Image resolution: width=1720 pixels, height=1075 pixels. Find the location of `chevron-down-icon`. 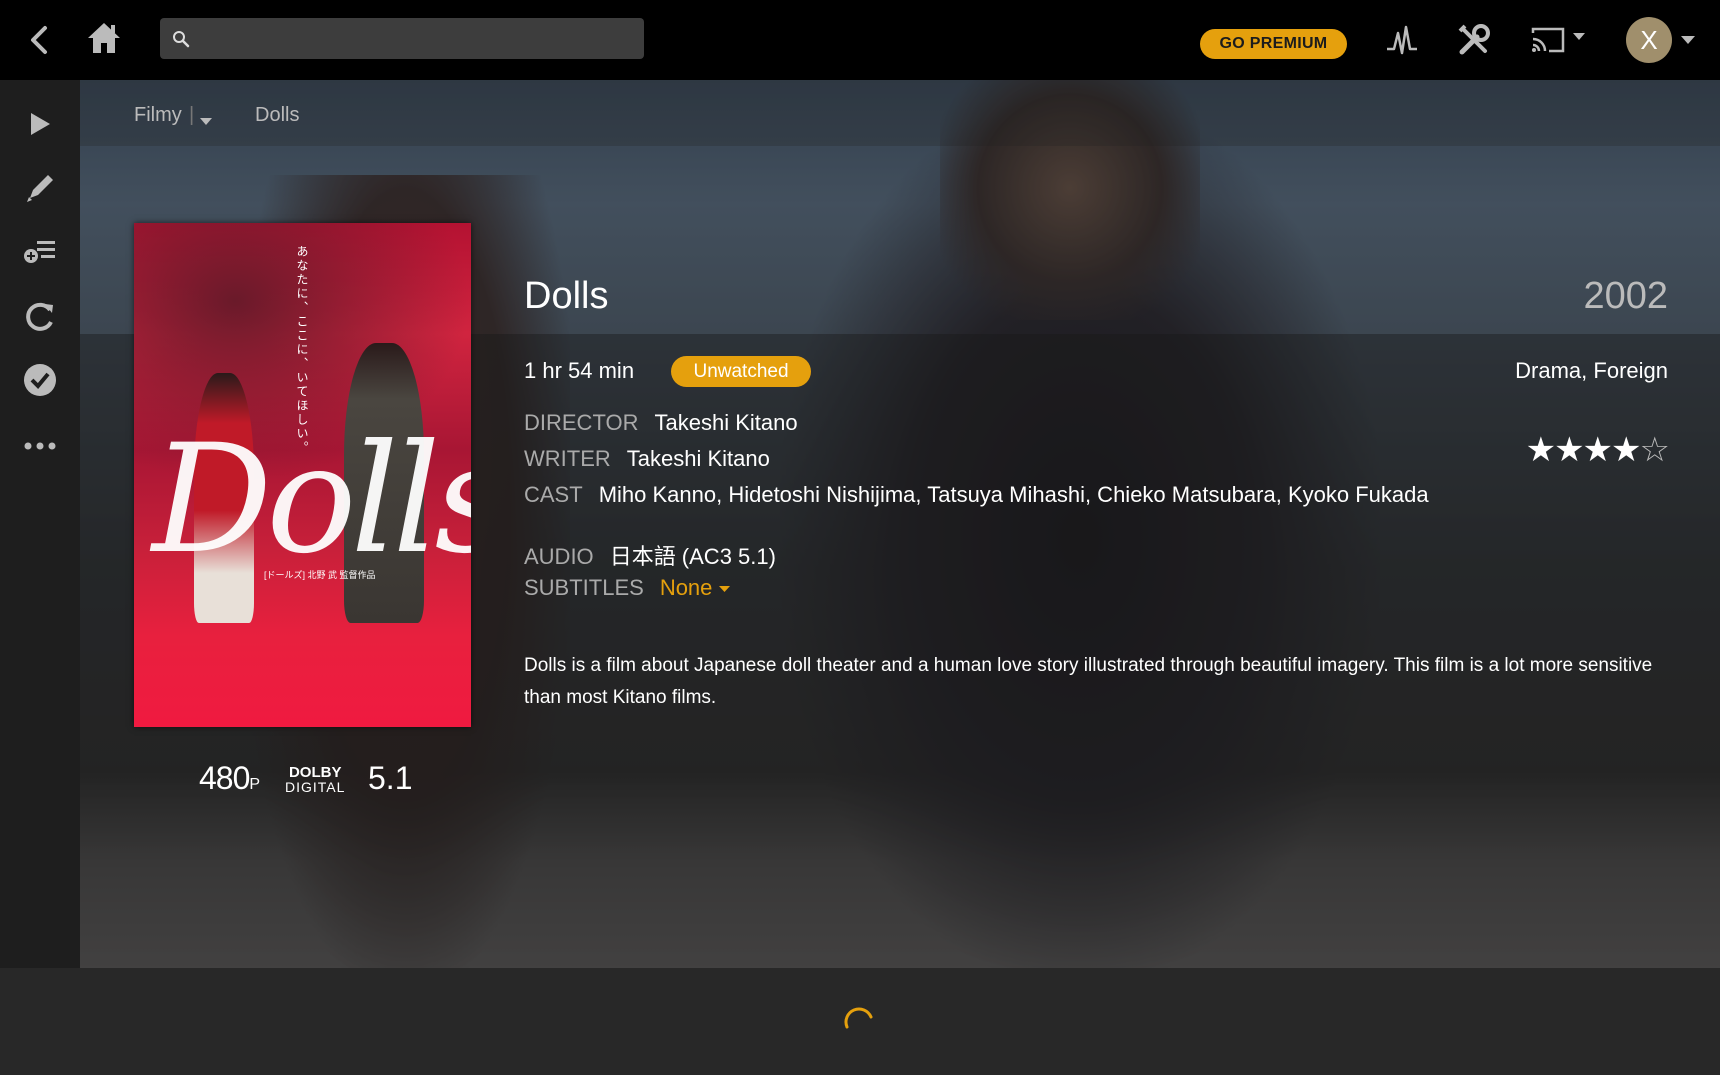

chevron-down-icon is located at coordinates (1688, 40).